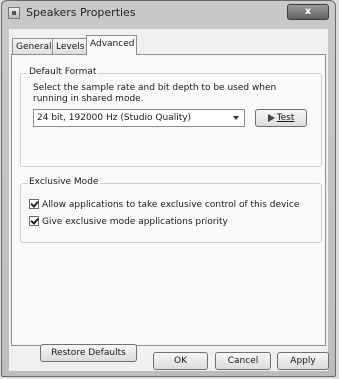 This screenshot has height=379, width=339. Describe the element at coordinates (111, 45) in the screenshot. I see `tab-advanced: Advanced` at that location.